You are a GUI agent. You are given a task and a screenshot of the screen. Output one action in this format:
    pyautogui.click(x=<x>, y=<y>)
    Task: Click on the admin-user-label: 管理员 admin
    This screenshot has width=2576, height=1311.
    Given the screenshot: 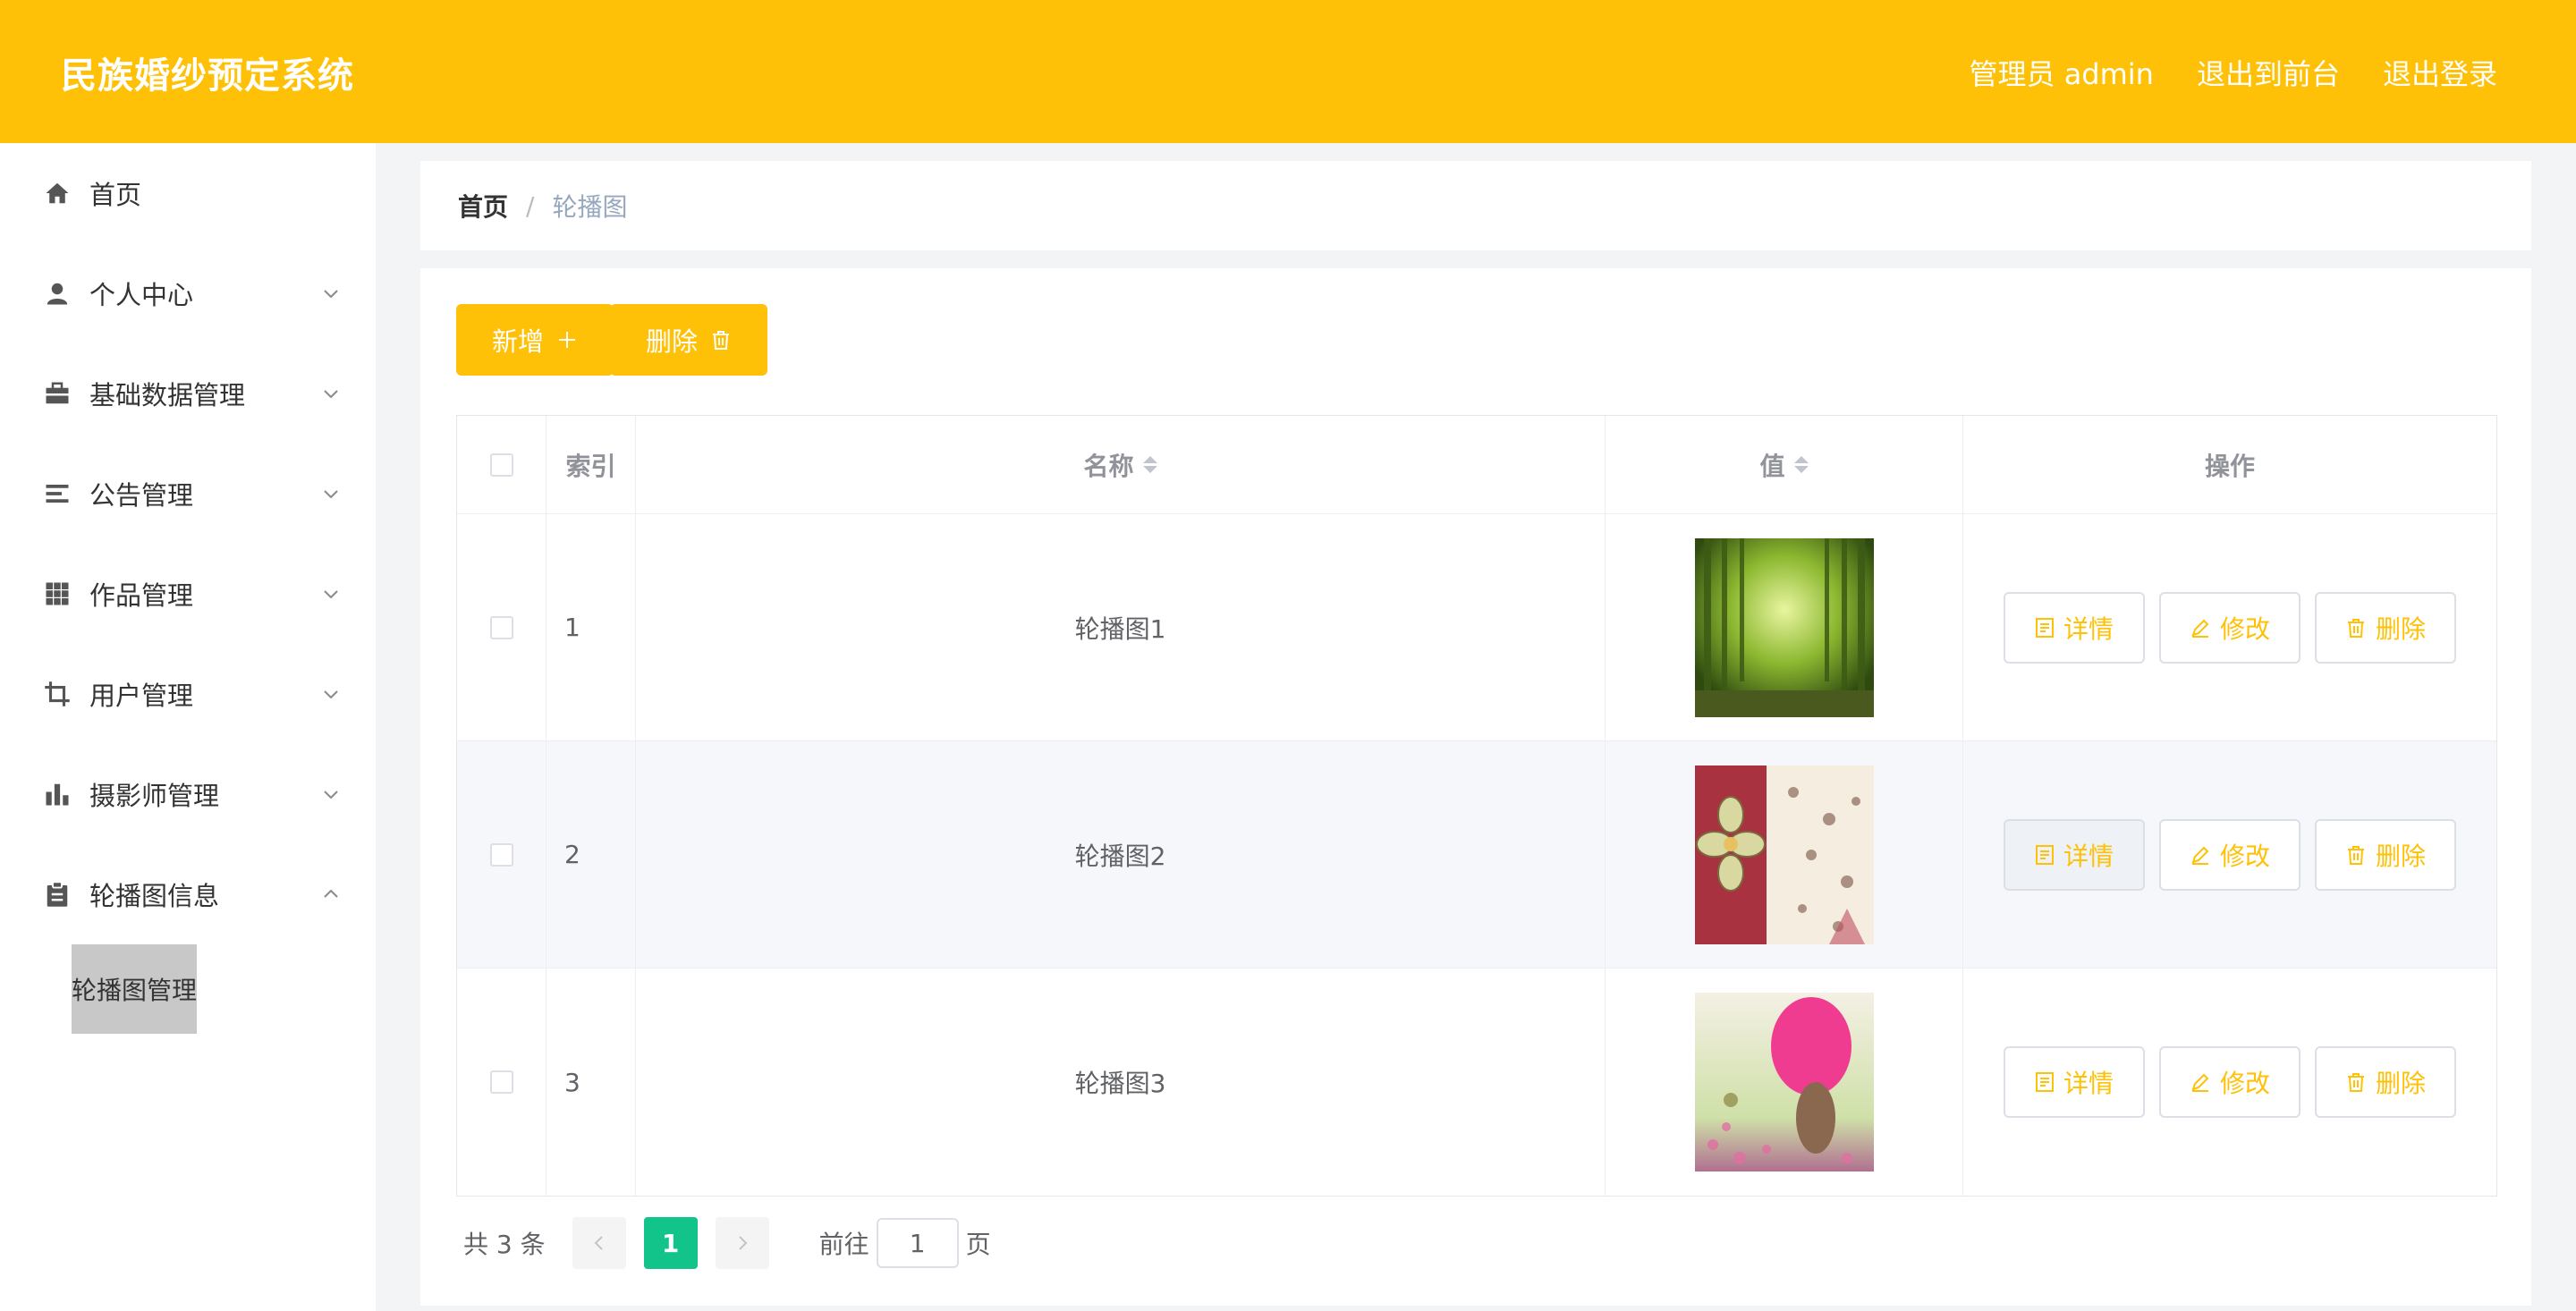 What is the action you would take?
    pyautogui.click(x=2062, y=72)
    